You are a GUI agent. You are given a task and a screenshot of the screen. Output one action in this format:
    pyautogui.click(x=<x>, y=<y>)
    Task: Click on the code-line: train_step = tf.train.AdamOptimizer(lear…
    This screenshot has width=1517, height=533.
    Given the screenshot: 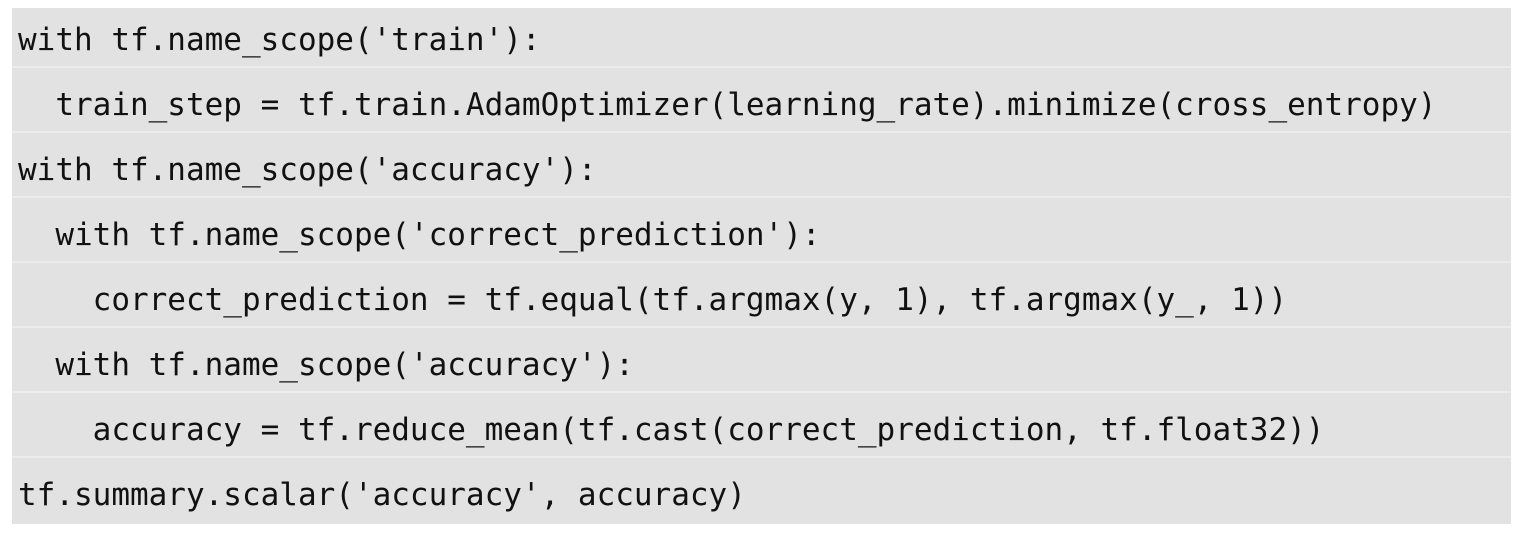 What is the action you would take?
    pyautogui.click(x=761, y=105)
    